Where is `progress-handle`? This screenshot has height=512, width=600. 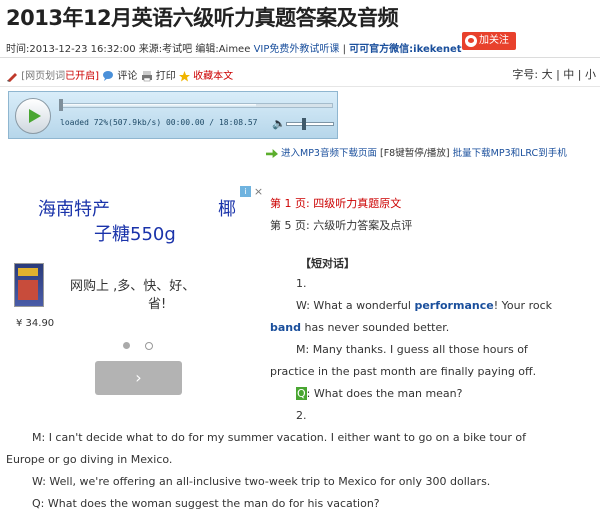
progress-handle is located at coordinates (61, 105).